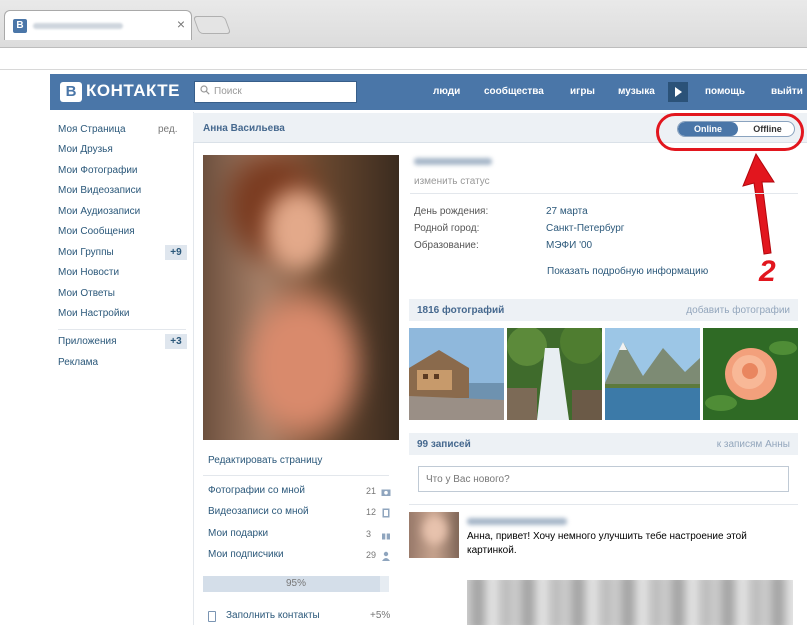  What do you see at coordinates (725, 91) in the screenshot?
I see `nav-help: помощь` at bounding box center [725, 91].